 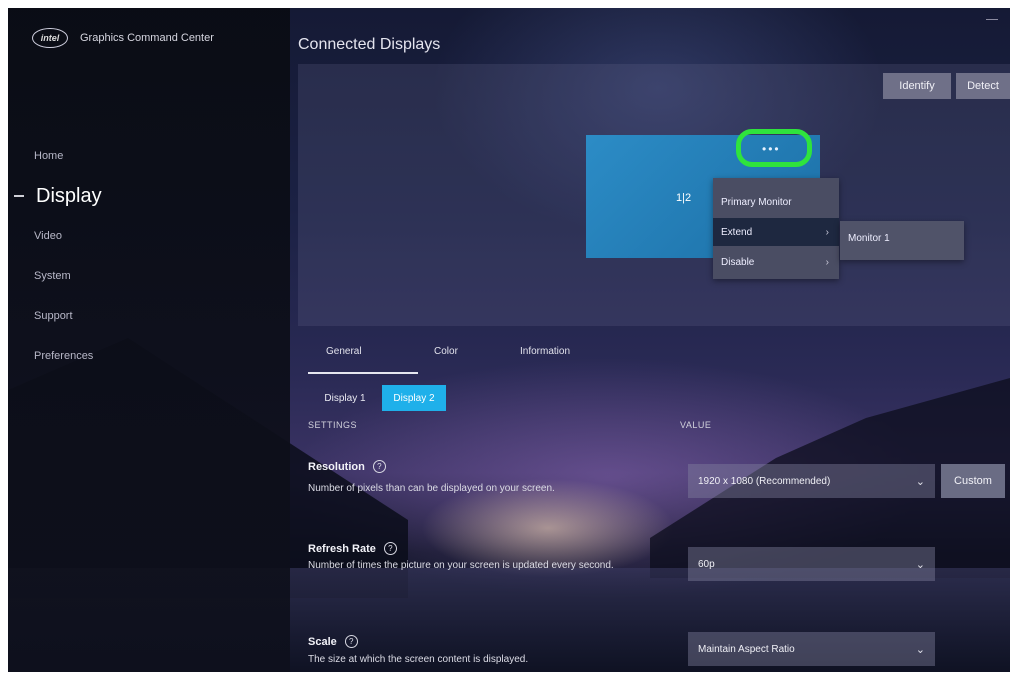 What do you see at coordinates (811, 649) in the screenshot?
I see `scale-dropdown: Maintain Aspect Ratio ⌄` at bounding box center [811, 649].